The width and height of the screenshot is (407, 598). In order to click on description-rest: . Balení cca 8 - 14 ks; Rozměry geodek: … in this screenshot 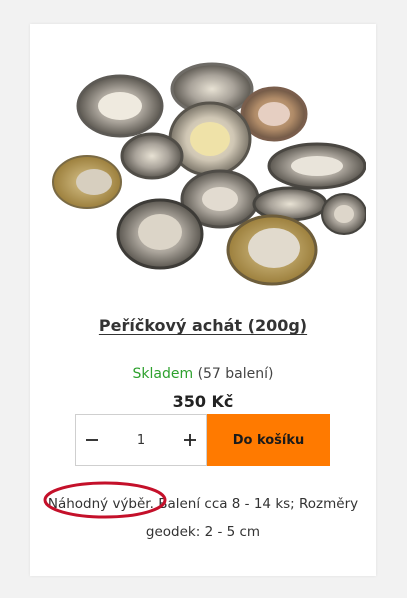, I will do `click(252, 518)`.